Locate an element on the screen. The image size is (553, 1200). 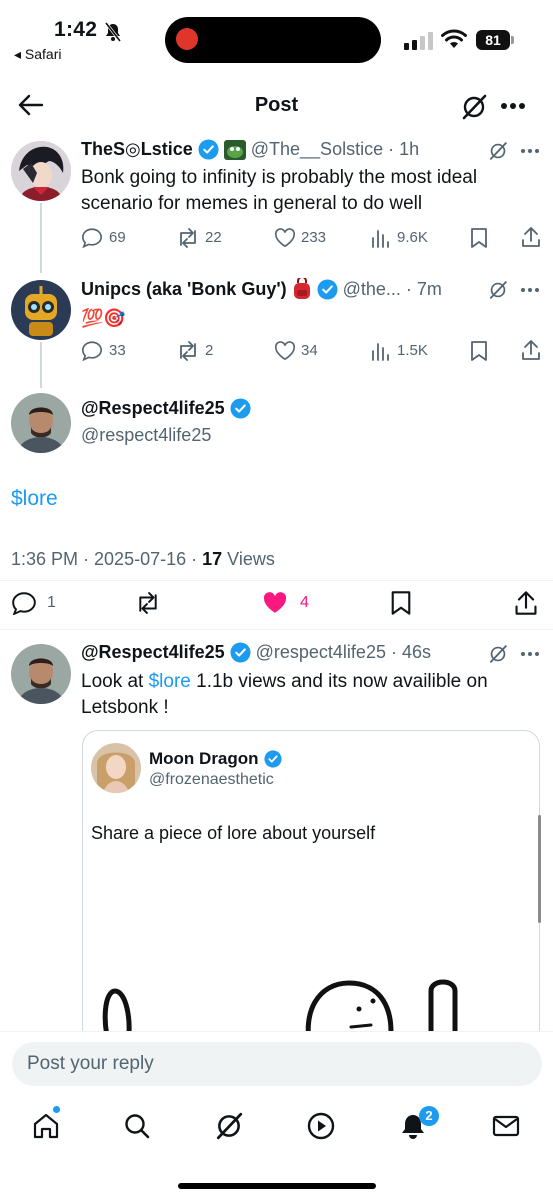
author-name: TheS◎Lstice is located at coordinates (137, 149).